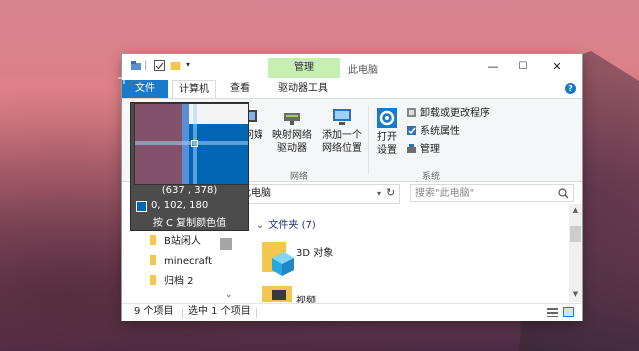 This screenshot has width=639, height=351. I want to click on map-drive-label-1: 映射网络, so click(292, 135).